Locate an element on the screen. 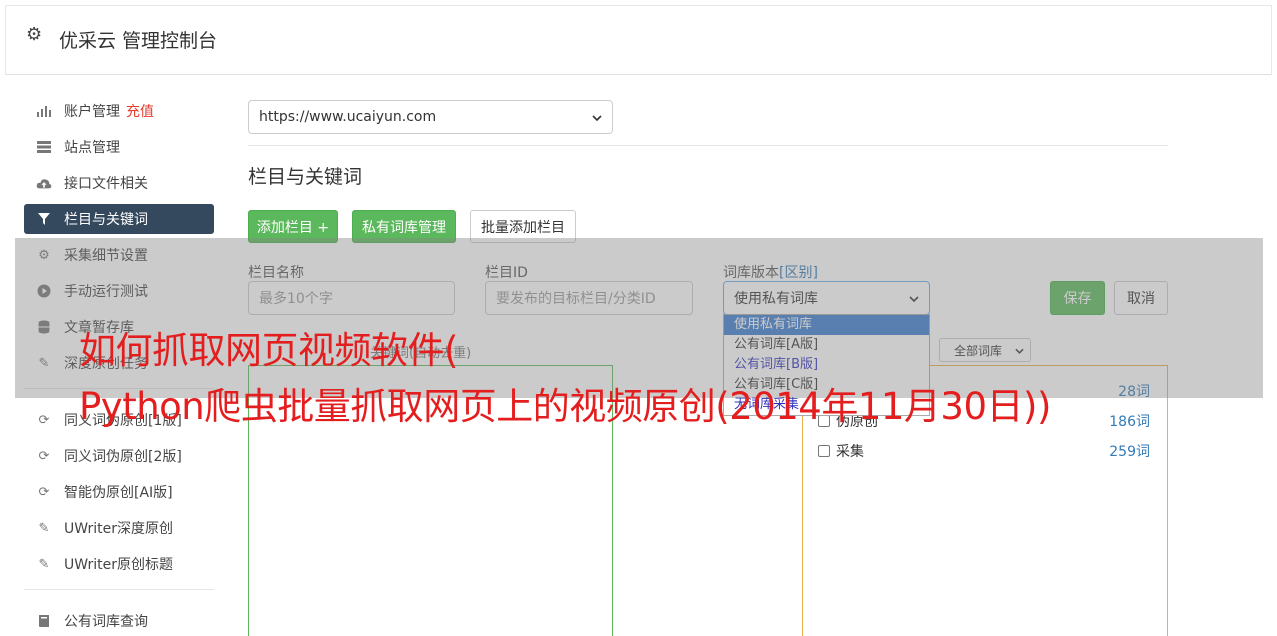  sidebar-item-sites: 站点管理 is located at coordinates (119, 147).